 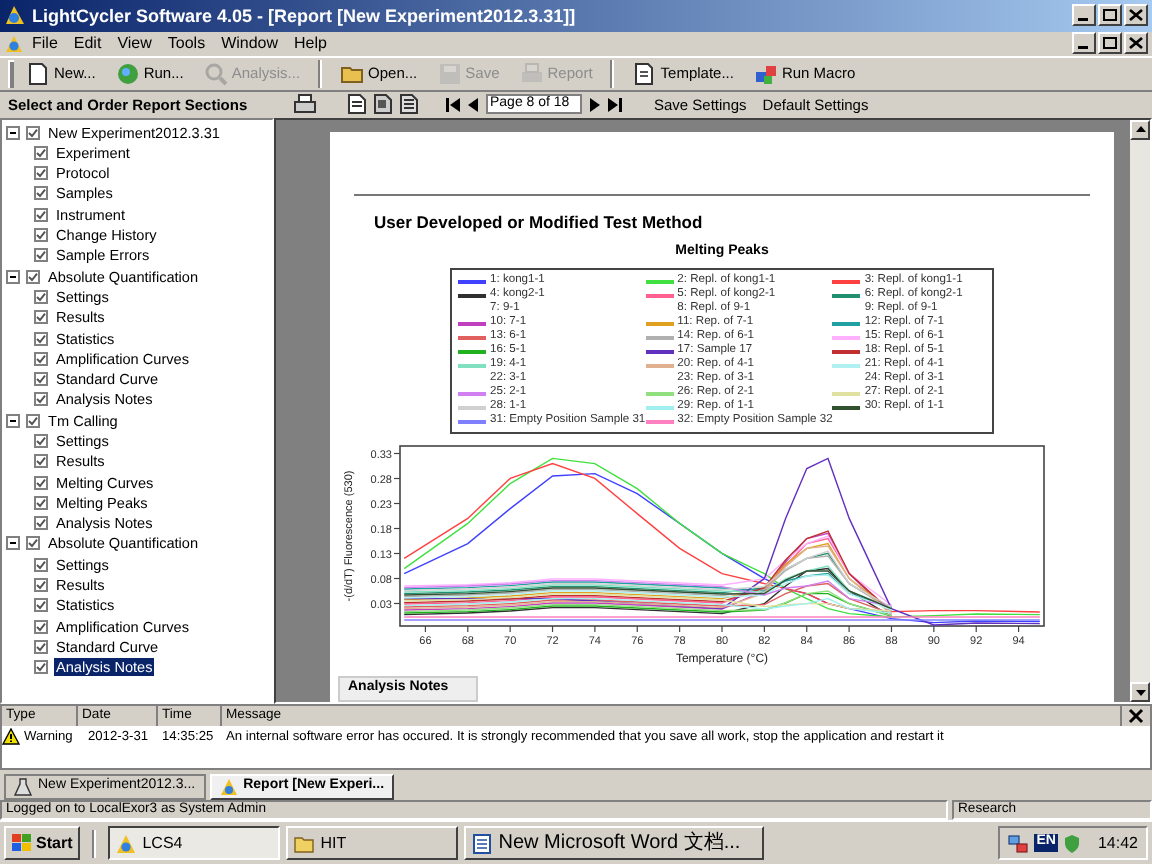 What do you see at coordinates (1117, 843) in the screenshot?
I see `clock: 14:42` at bounding box center [1117, 843].